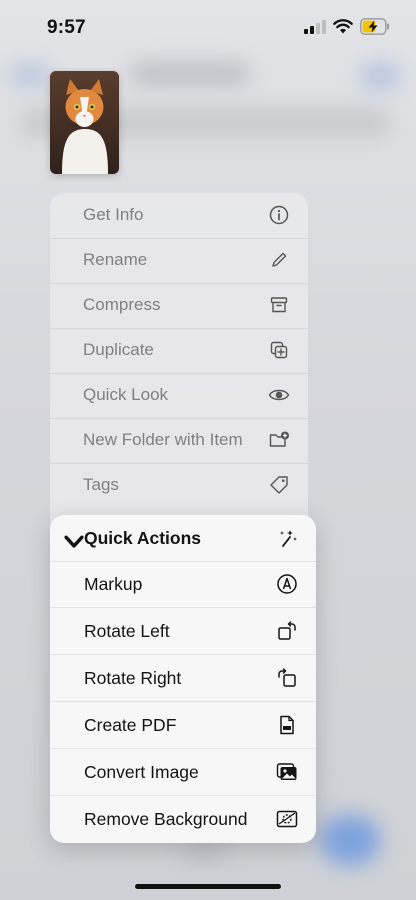 This screenshot has width=416, height=900. What do you see at coordinates (190, 74) in the screenshot?
I see `blurred-title` at bounding box center [190, 74].